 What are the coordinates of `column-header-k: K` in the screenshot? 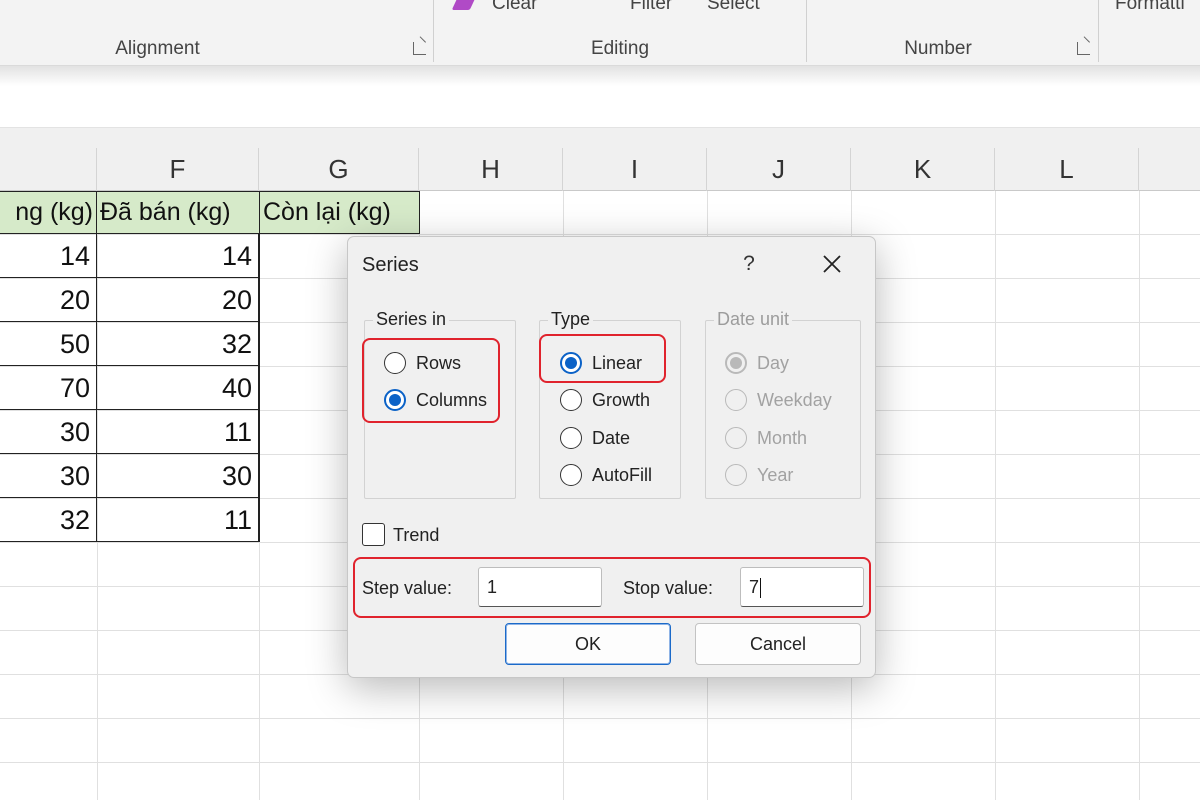 It's located at (923, 169).